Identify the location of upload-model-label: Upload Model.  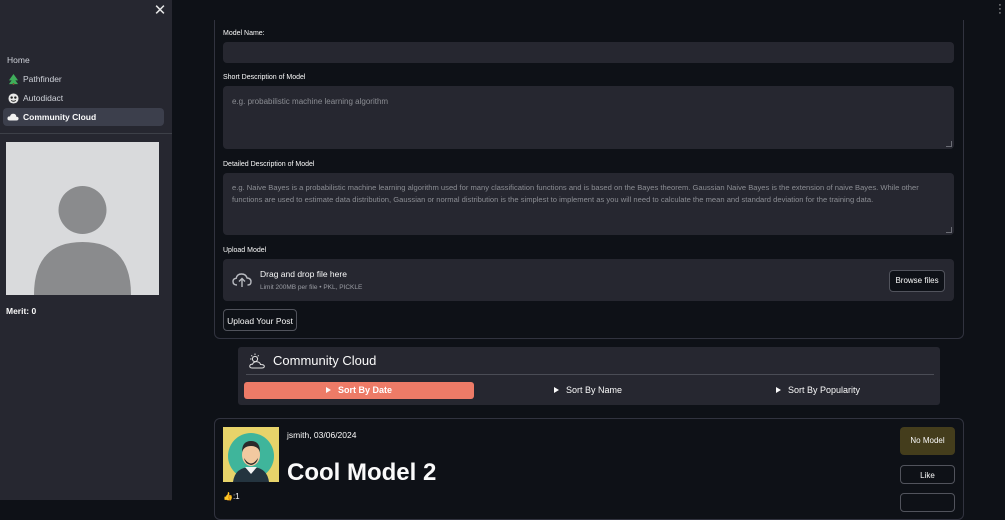
(245, 250).